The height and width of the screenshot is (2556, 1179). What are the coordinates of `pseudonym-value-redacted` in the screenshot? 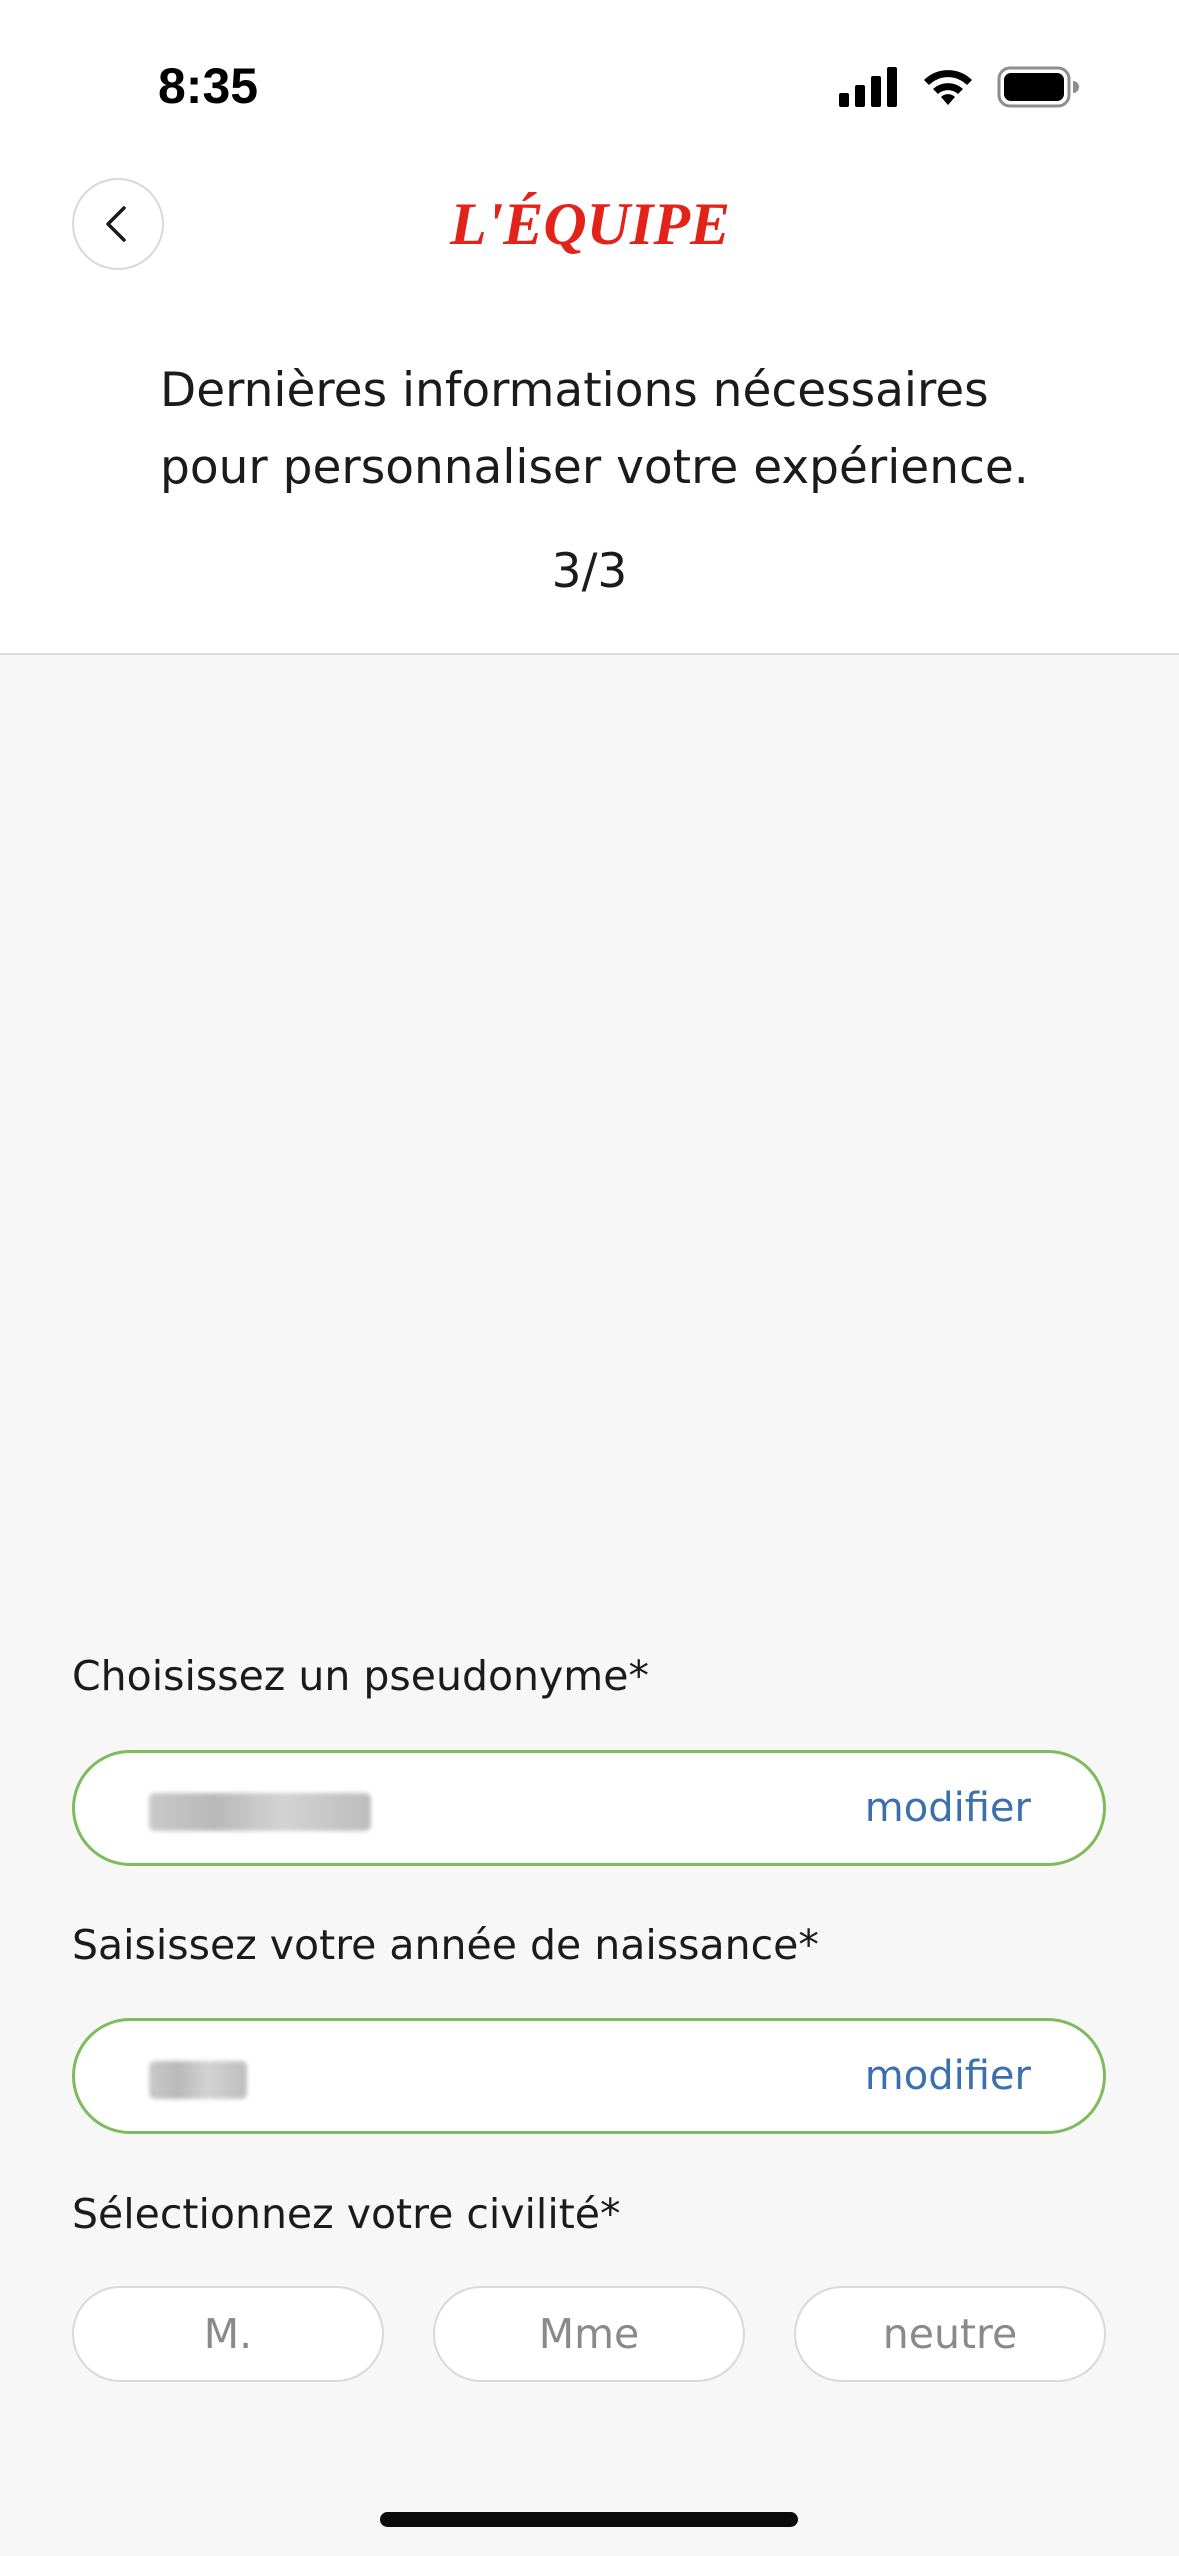 It's located at (260, 1812).